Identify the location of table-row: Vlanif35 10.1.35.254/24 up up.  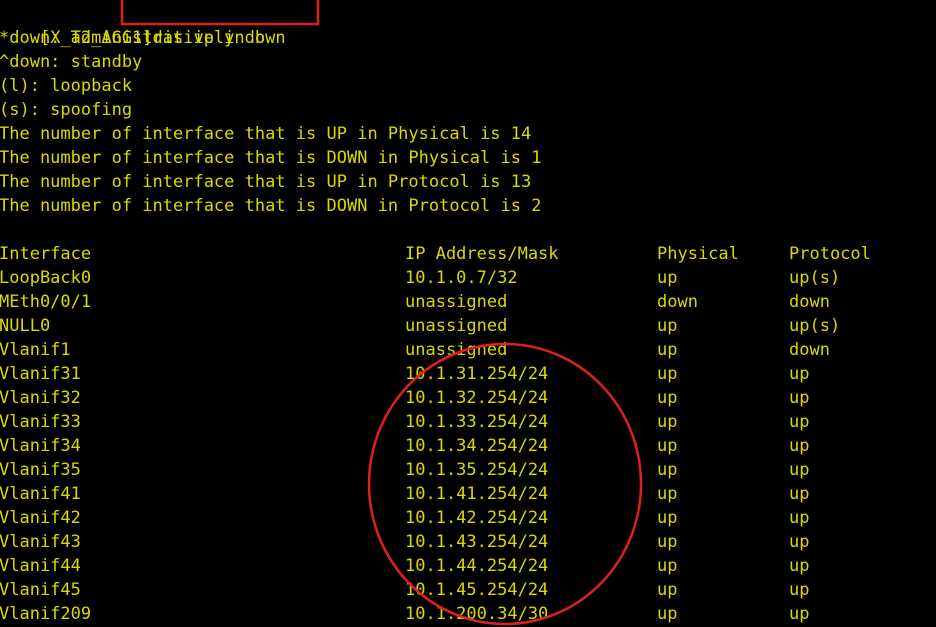
(467, 470).